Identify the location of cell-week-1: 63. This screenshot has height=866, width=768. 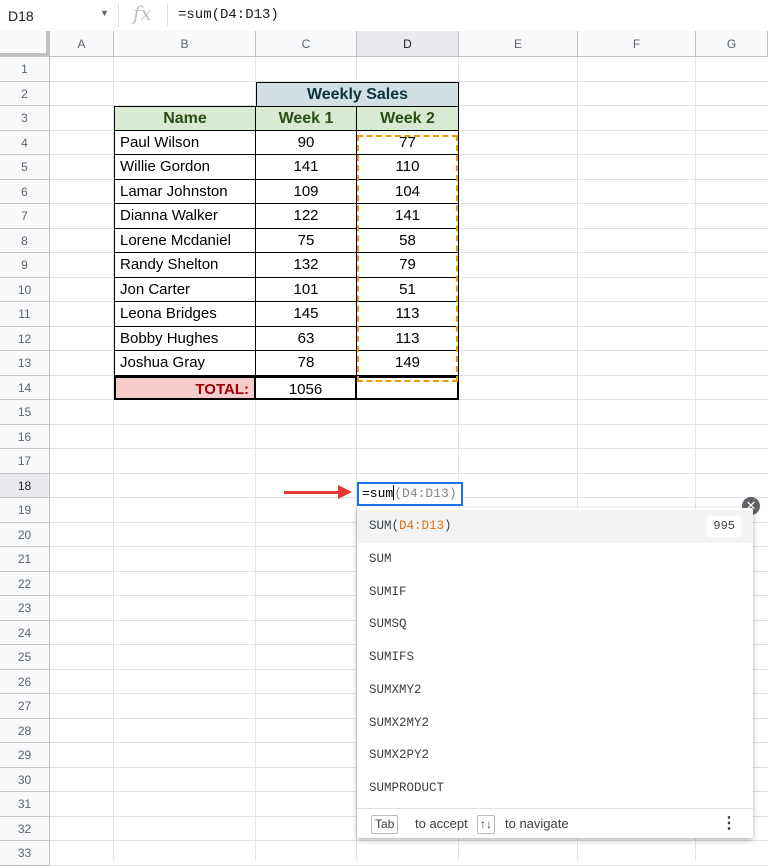
(306, 338).